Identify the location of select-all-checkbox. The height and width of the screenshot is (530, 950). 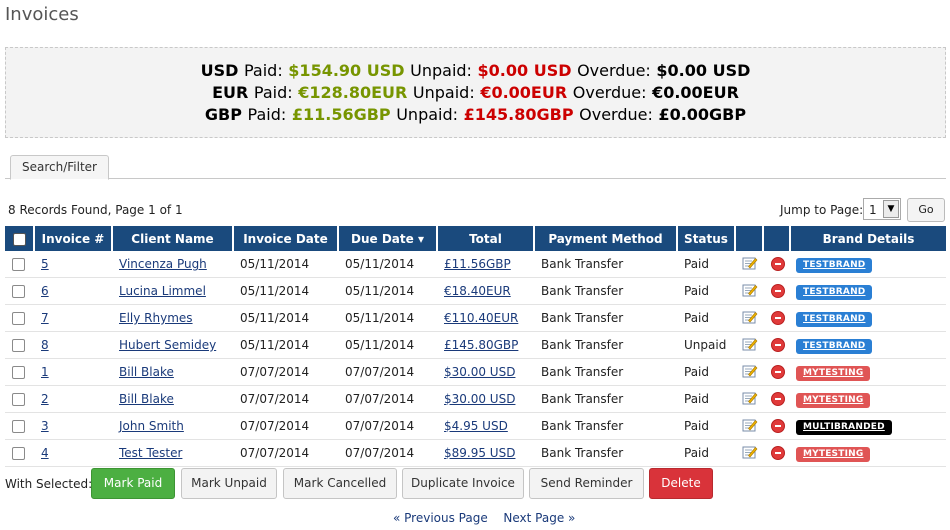
(19, 239).